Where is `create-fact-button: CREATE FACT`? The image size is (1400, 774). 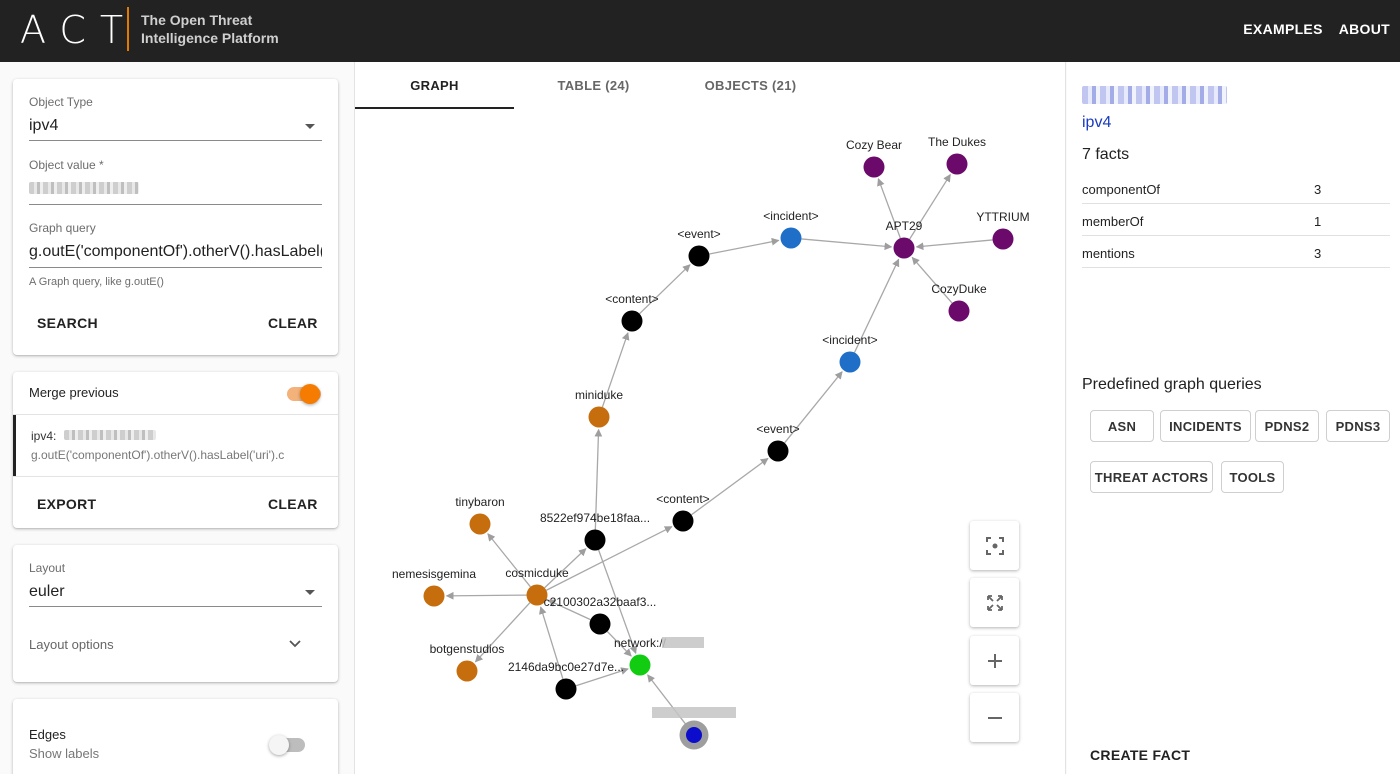 create-fact-button: CREATE FACT is located at coordinates (1140, 755).